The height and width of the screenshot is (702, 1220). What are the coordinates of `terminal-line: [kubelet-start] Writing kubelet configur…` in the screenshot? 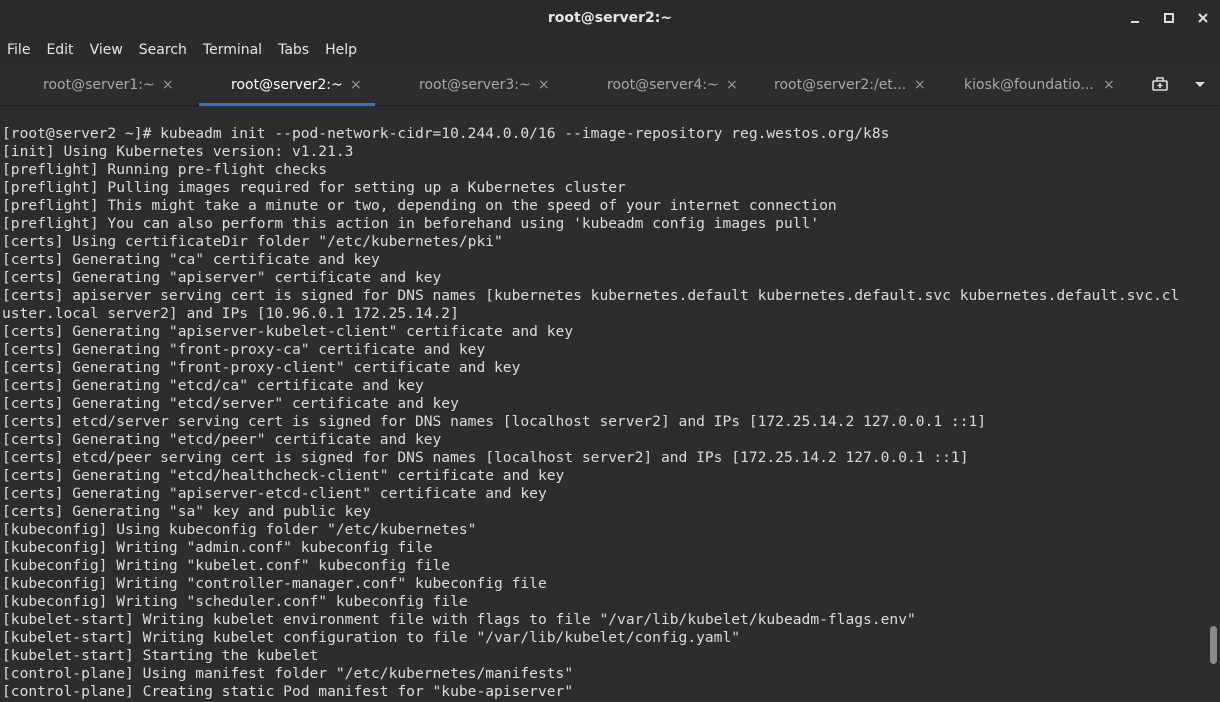 It's located at (371, 637).